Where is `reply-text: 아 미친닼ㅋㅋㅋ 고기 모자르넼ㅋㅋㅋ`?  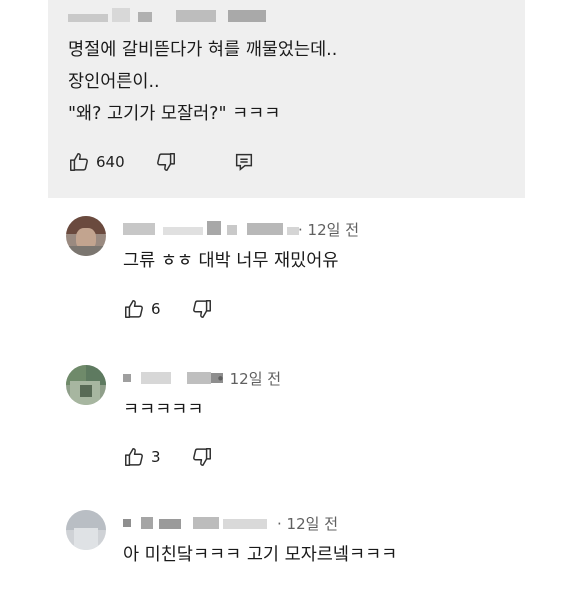 reply-text: 아 미친닼ㅋㅋㅋ 고기 모자르넼ㅋㅋㅋ is located at coordinates (260, 555).